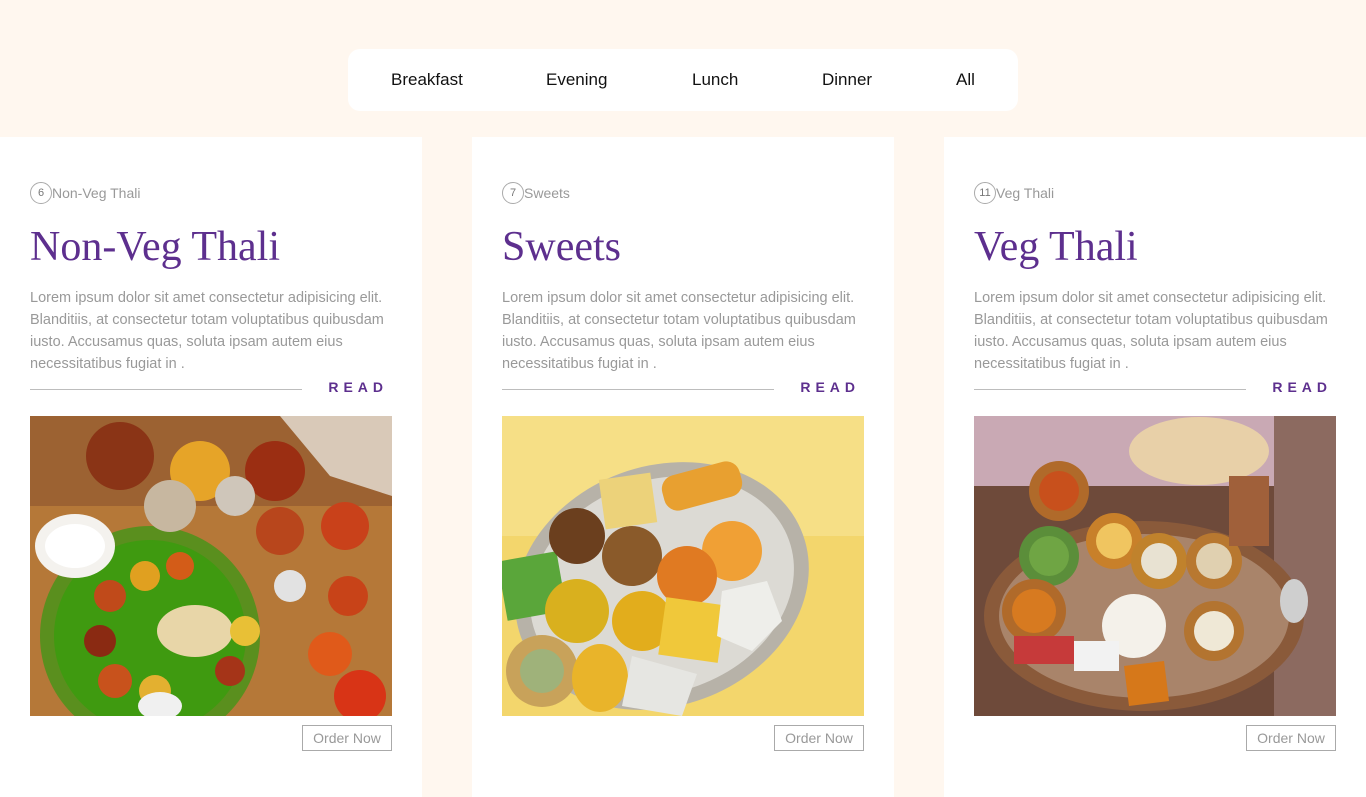 Image resolution: width=1366 pixels, height=797 pixels. I want to click on category-badge: 11 Veg Thali, so click(1014, 193).